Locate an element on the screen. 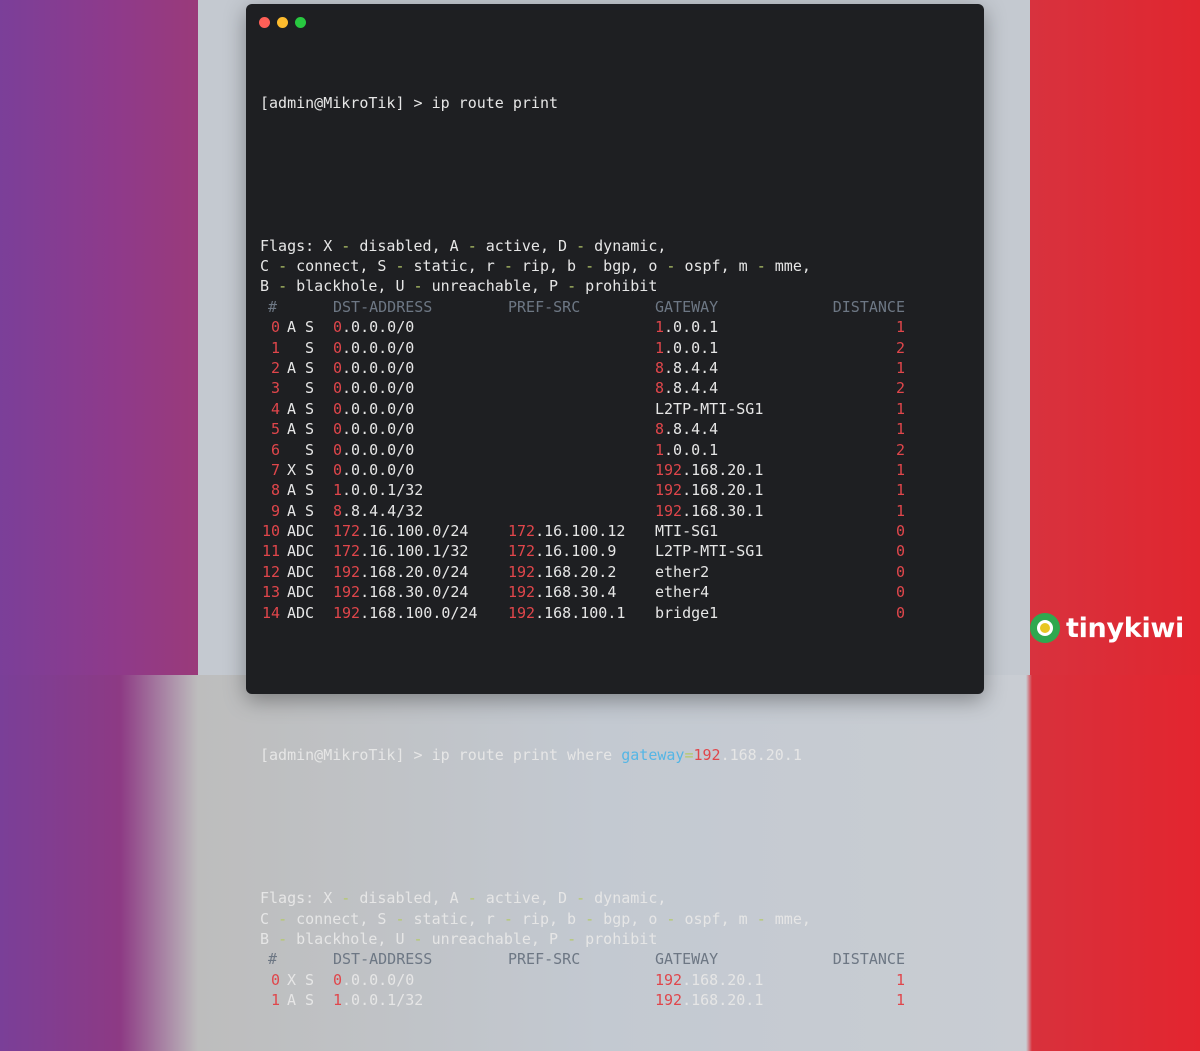  route-row: 4 A S 0.0.0.0/0 L2TP-MTI-SG1 1 is located at coordinates (617, 409).